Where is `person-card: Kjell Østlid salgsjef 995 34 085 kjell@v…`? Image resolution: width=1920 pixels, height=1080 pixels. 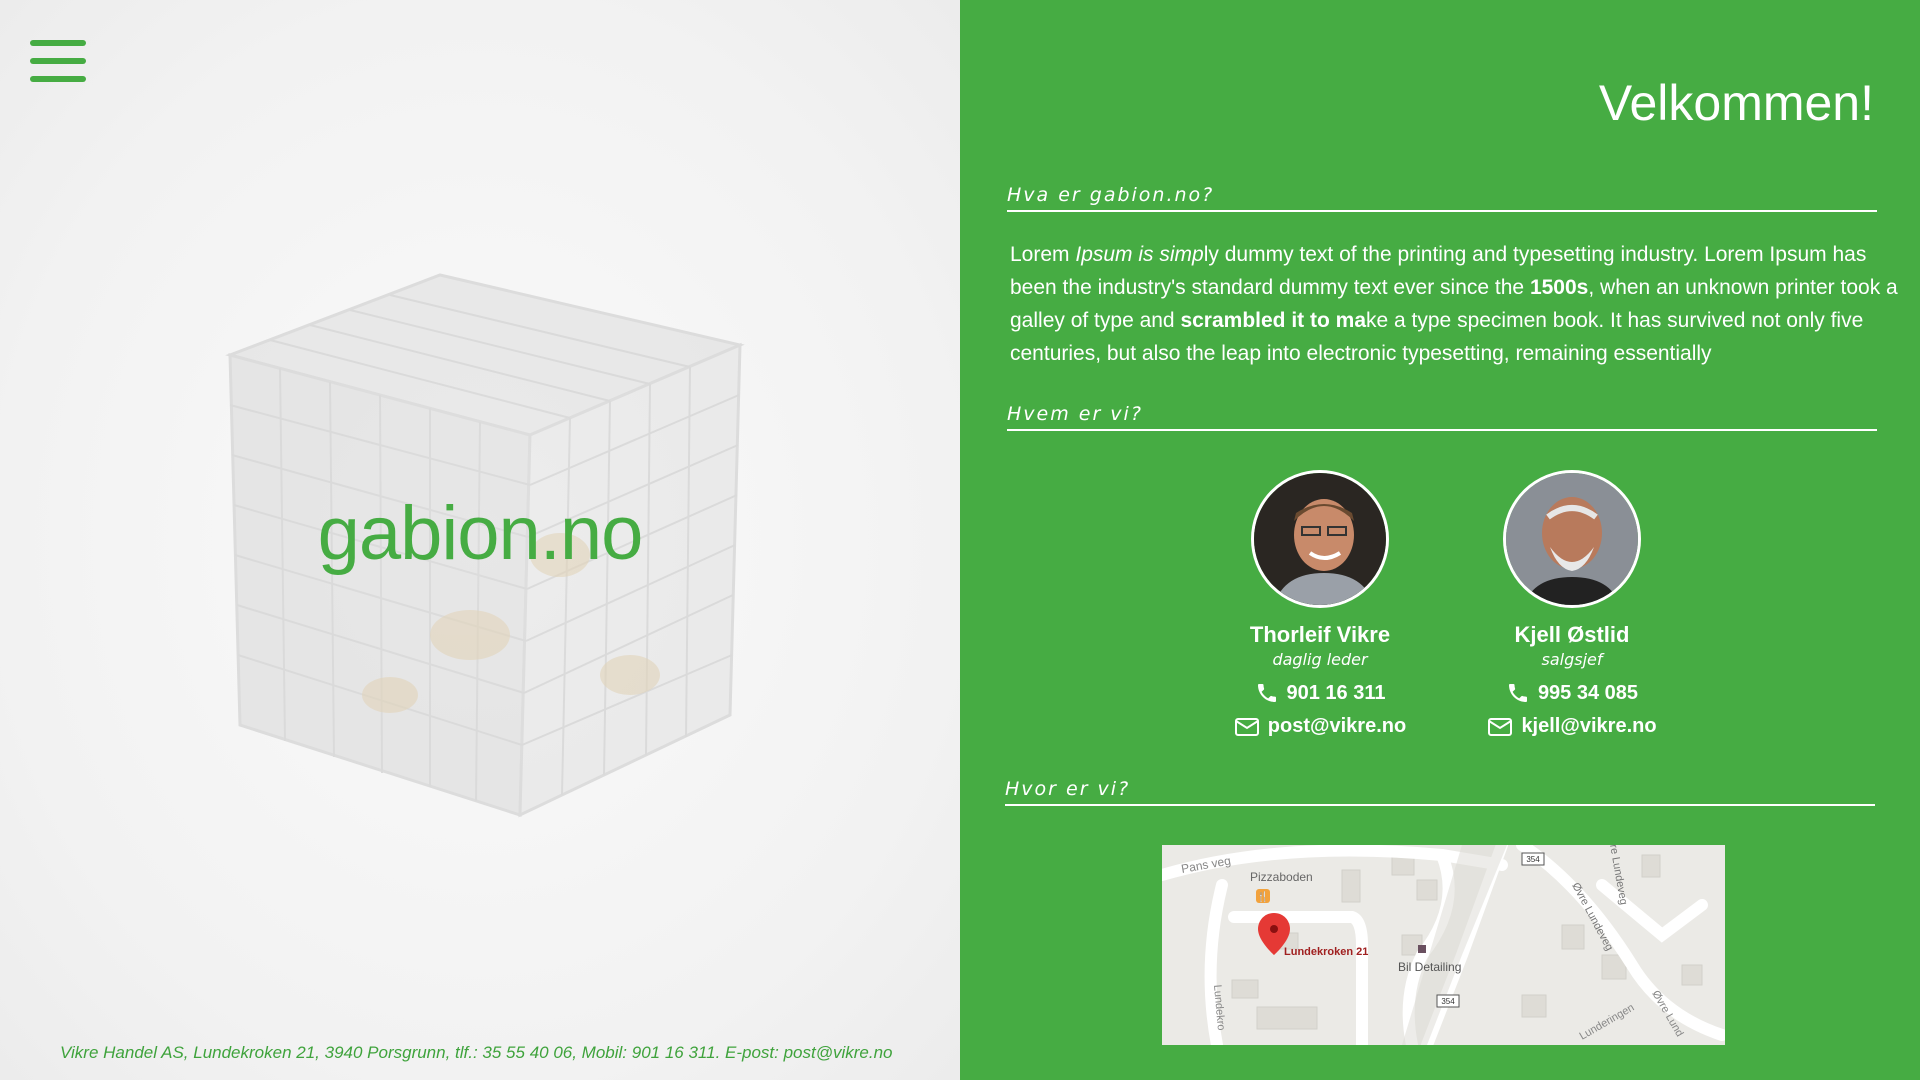
person-card: Kjell Østlid salgsjef 995 34 085 kjell@v… is located at coordinates (1572, 604).